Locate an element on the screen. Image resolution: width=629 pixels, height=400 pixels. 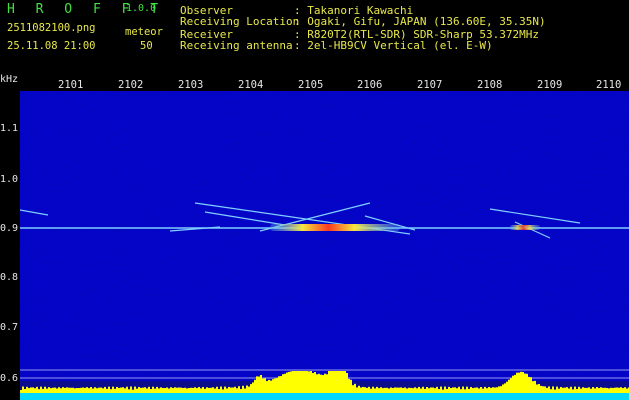
x-tick-label: 2101 is located at coordinates (71, 85).